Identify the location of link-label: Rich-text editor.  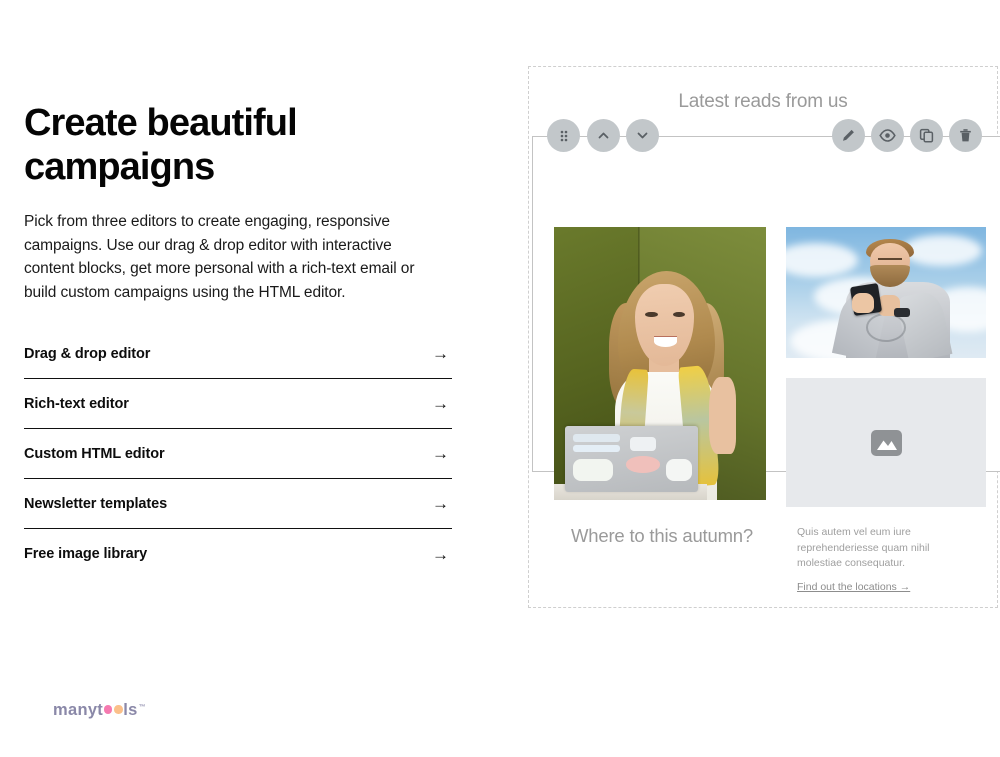
(76, 403).